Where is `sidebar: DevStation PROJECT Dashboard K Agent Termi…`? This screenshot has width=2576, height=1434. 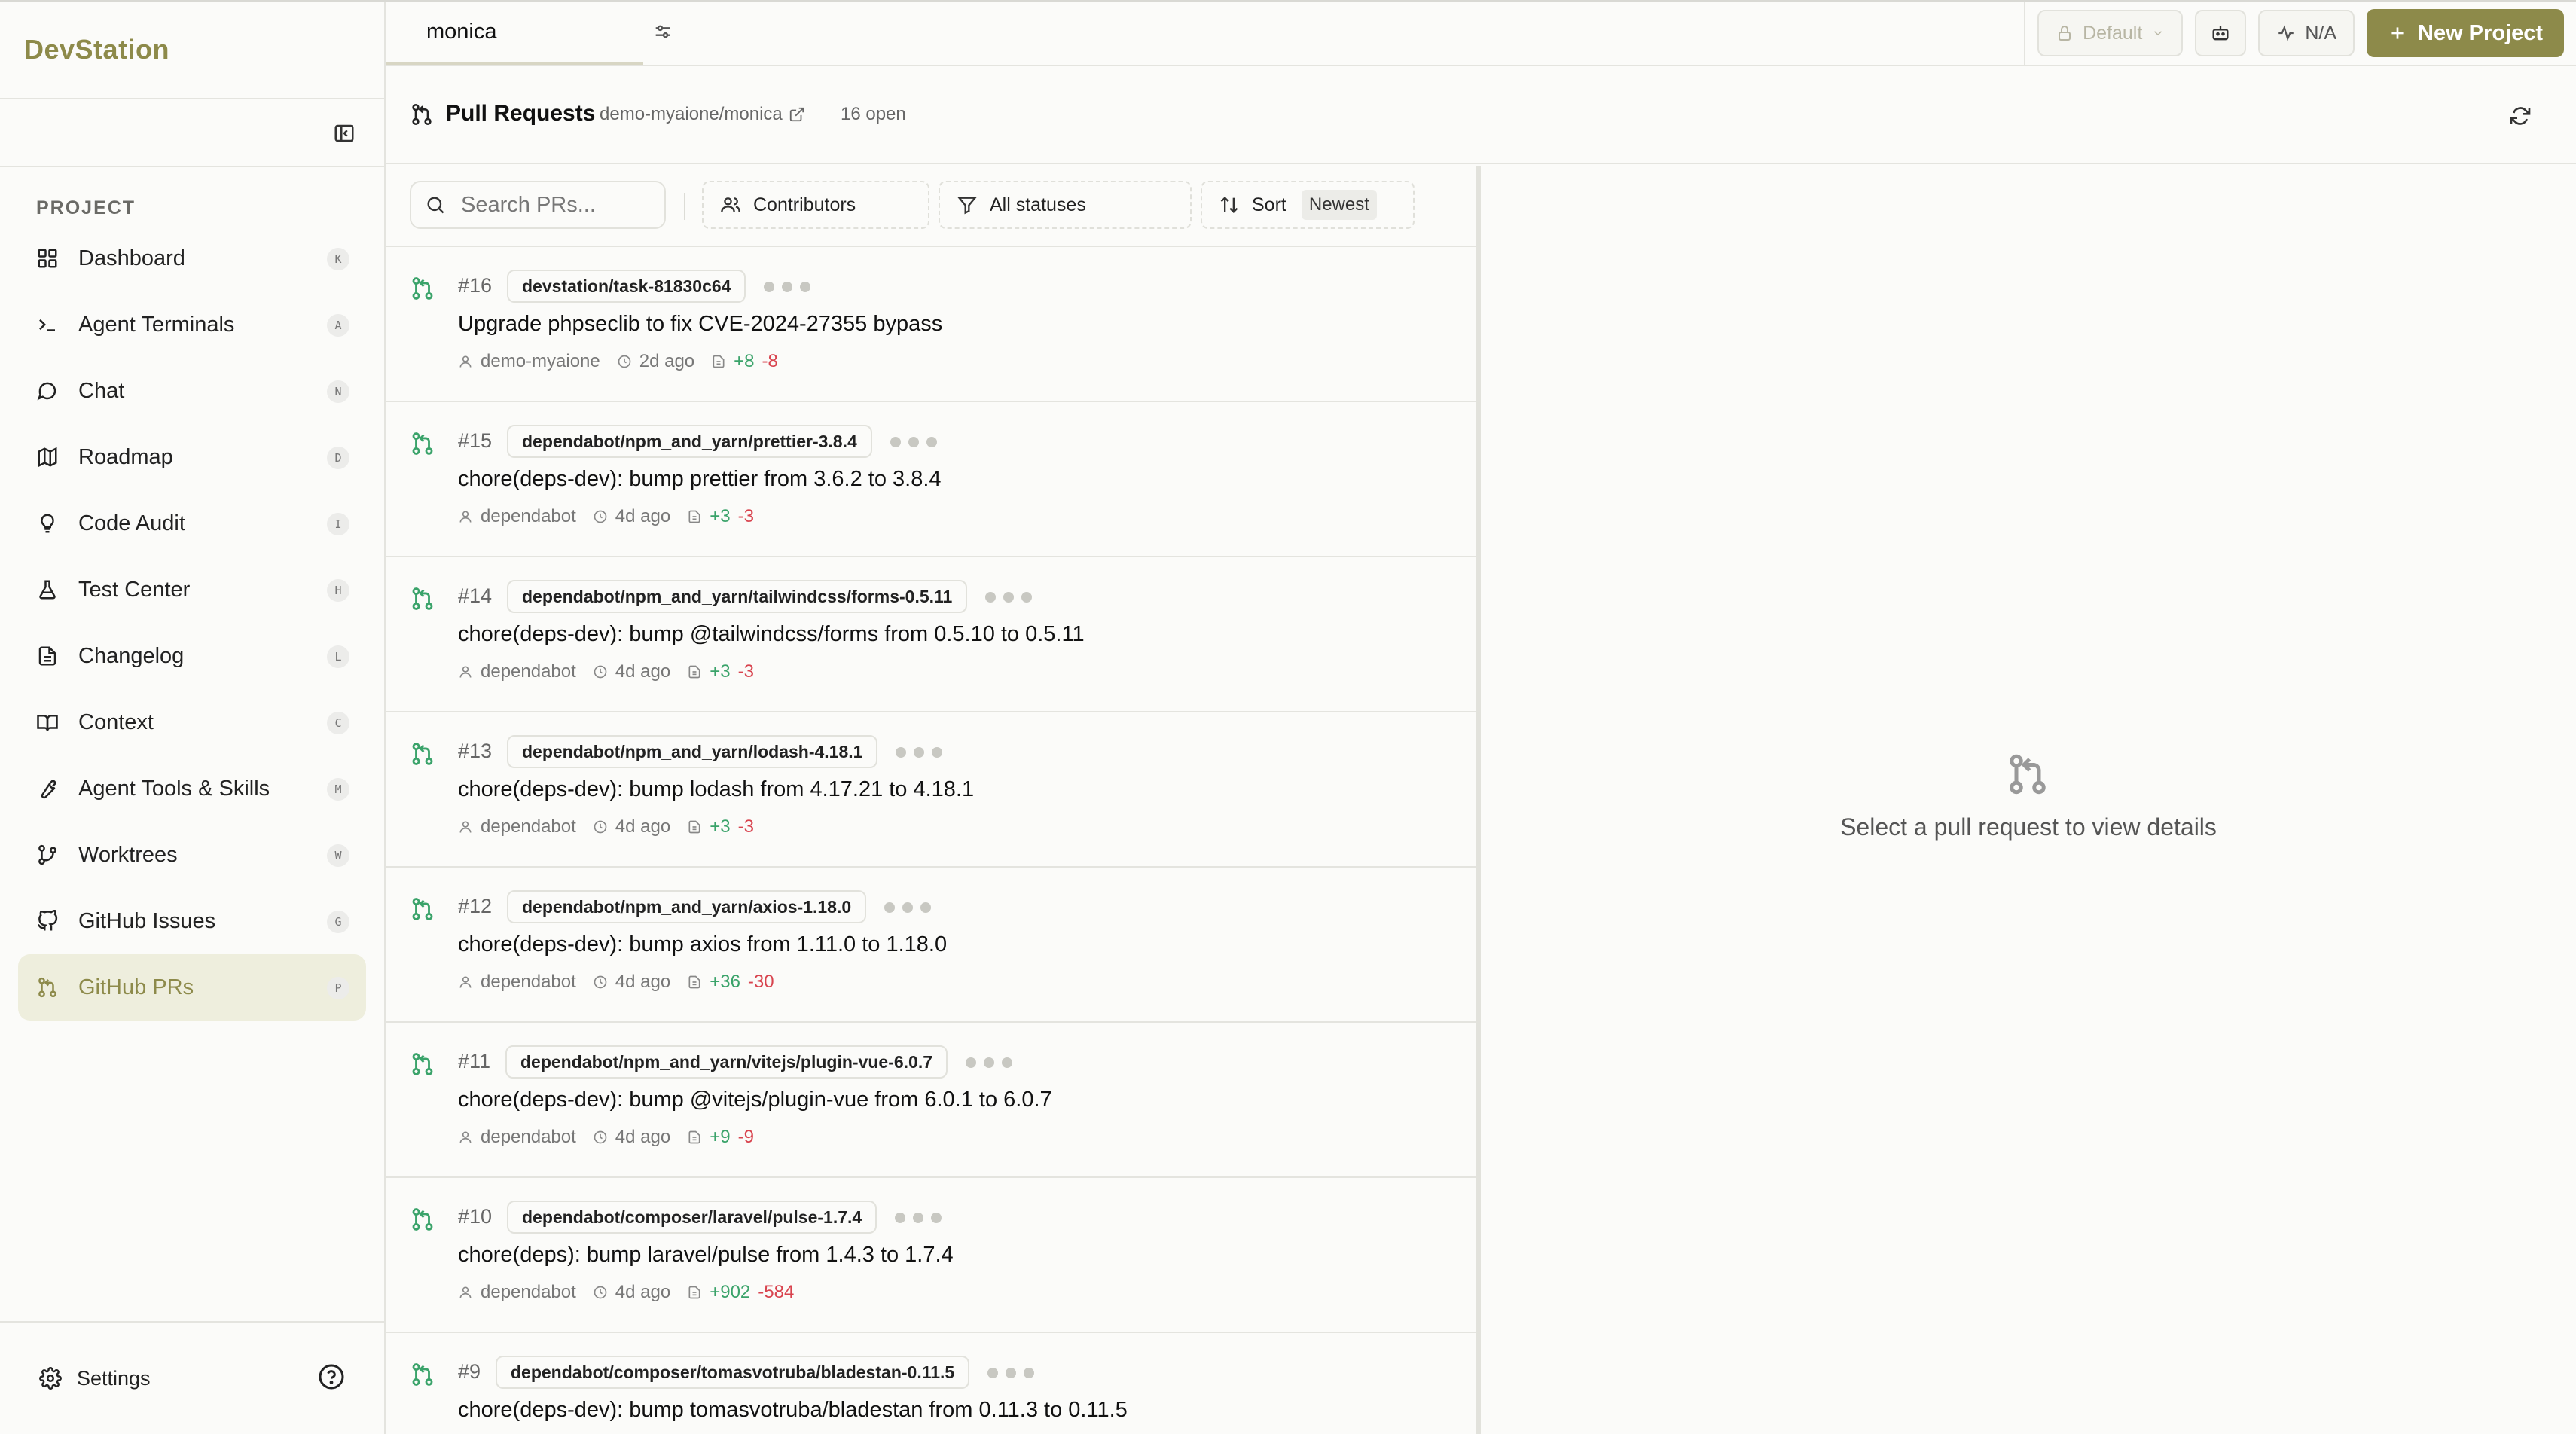 sidebar: DevStation PROJECT Dashboard K Agent Termi… is located at coordinates (193, 718).